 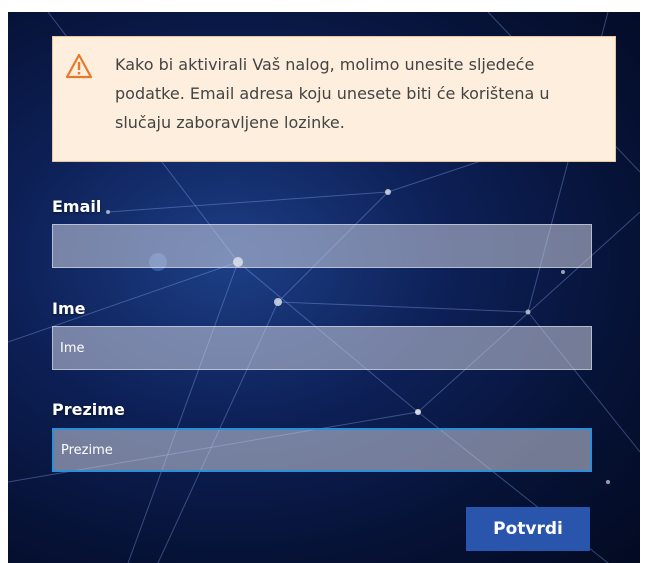 I want to click on first-name-label: Ime, so click(x=69, y=308).